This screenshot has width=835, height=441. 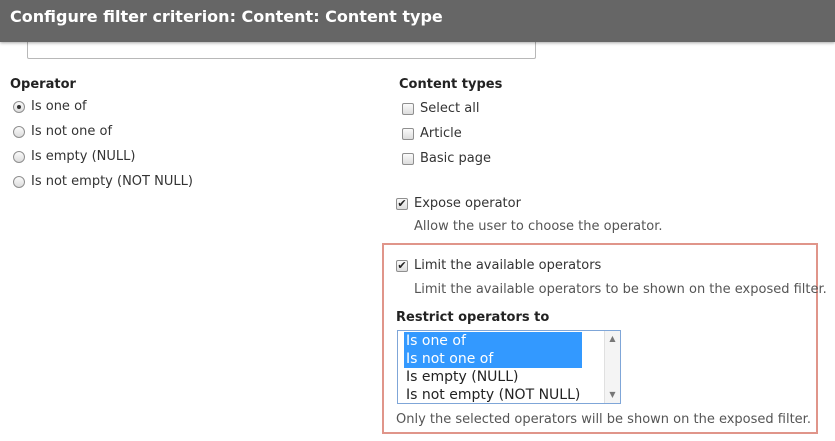 I want to click on content-types-heading: Content types, so click(x=451, y=84).